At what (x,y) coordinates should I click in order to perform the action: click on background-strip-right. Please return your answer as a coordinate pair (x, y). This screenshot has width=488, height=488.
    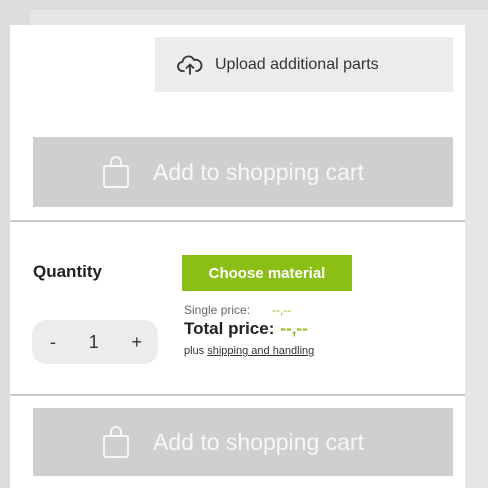
    Looking at the image, I should click on (476, 249).